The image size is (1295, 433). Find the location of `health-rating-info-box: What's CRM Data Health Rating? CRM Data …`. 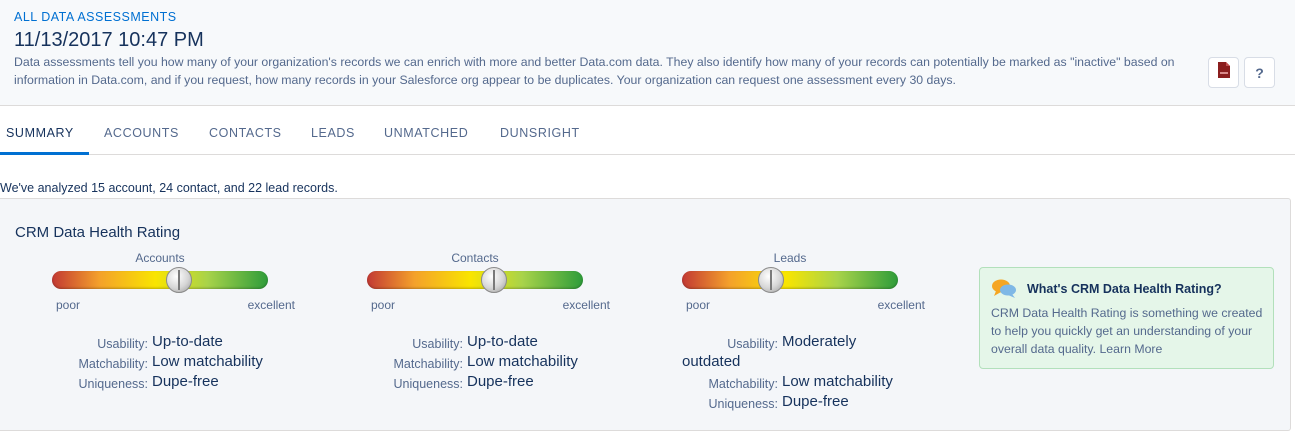

health-rating-info-box: What's CRM Data Health Rating? CRM Data … is located at coordinates (1126, 318).